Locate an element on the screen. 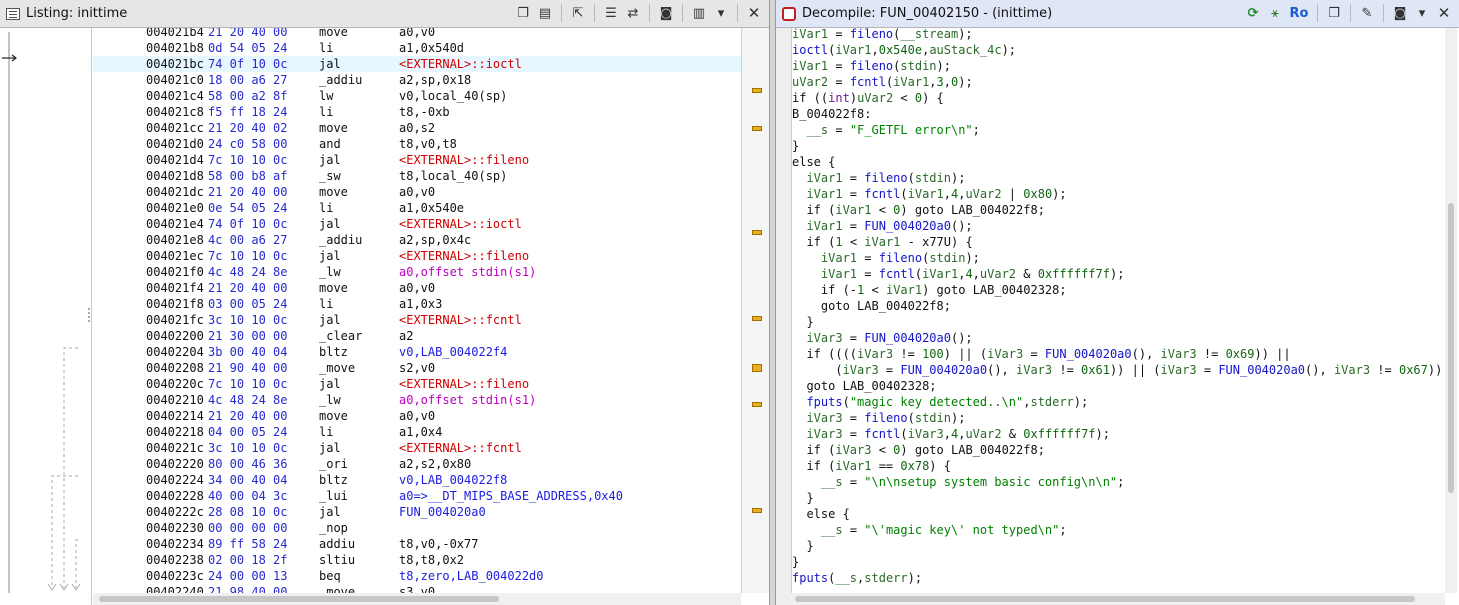 Image resolution: width=1459 pixels, height=605 pixels. code-text: B_004022f8: is located at coordinates (831, 114).